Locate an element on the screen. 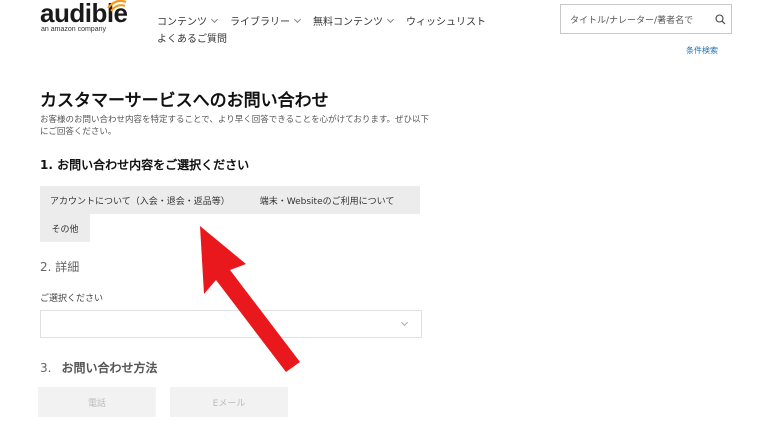  logo-swoosh-icon is located at coordinates (117, 6).